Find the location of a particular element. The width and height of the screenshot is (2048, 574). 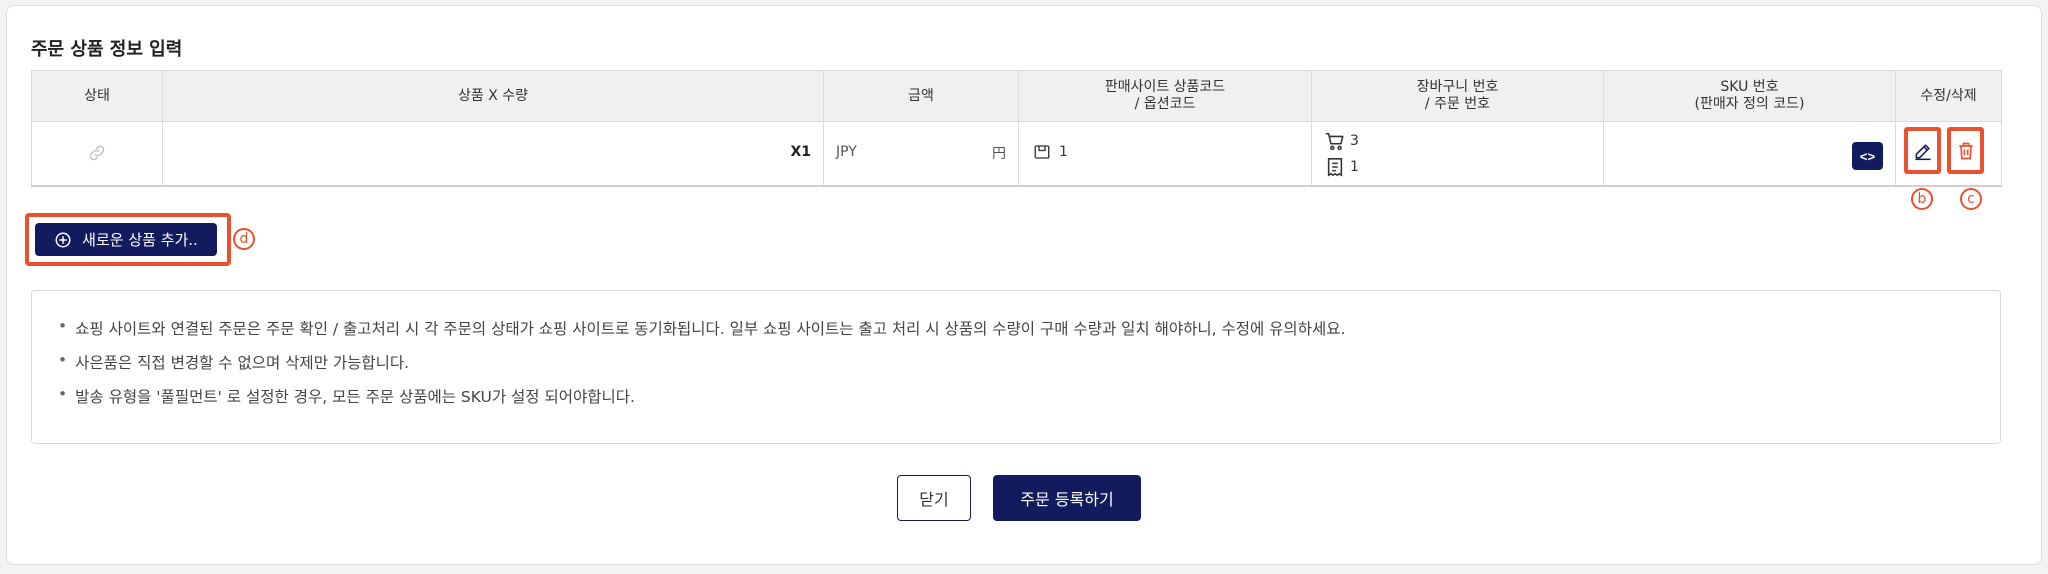

delete-button is located at coordinates (1965, 150).